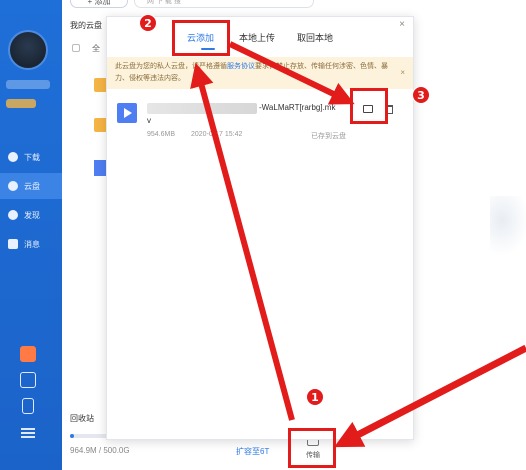 This screenshot has height=470, width=526. Describe the element at coordinates (402, 72) in the screenshot. I see `notice-close-icon: ×` at that location.